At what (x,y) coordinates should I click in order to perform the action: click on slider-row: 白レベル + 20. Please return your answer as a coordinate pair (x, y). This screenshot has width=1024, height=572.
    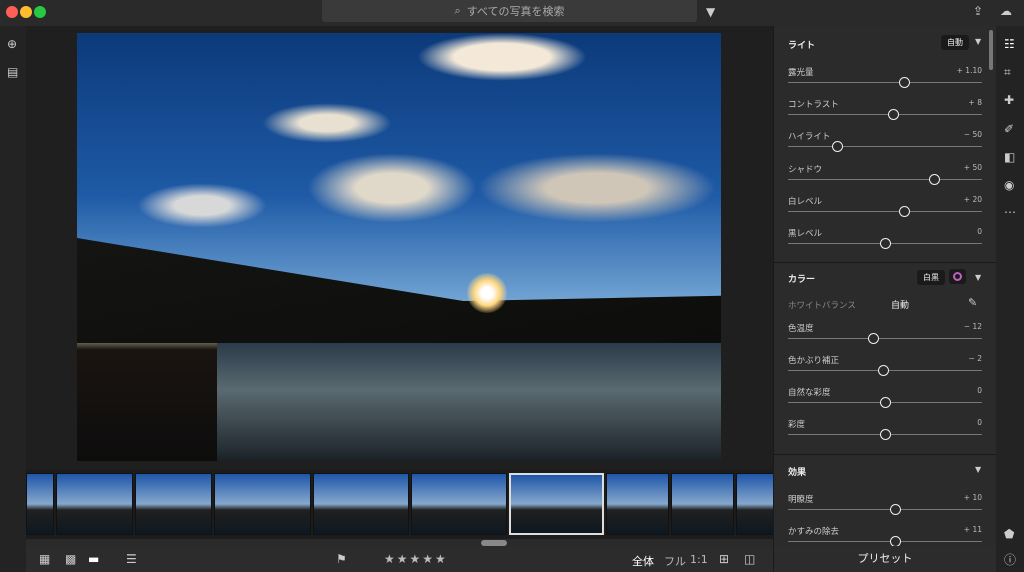
    Looking at the image, I should click on (885, 210).